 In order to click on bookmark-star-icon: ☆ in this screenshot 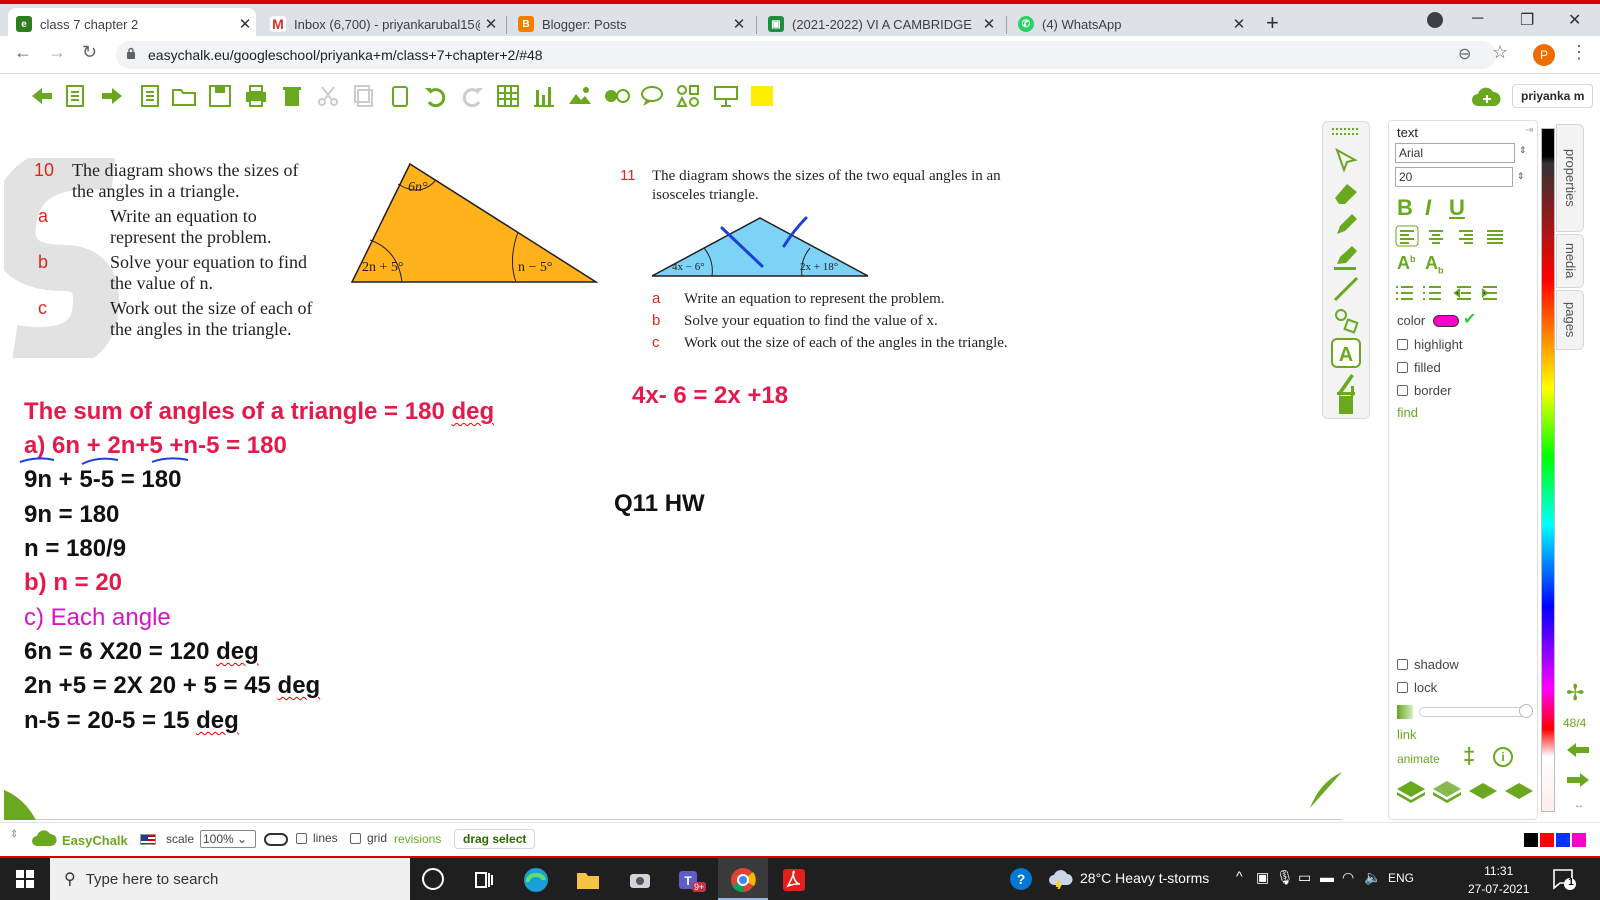, I will do `click(1500, 52)`.